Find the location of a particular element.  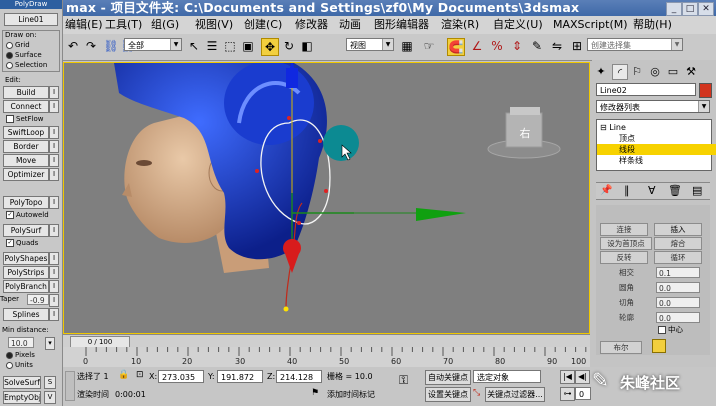

polytopo-options-button: I is located at coordinates (54, 202).